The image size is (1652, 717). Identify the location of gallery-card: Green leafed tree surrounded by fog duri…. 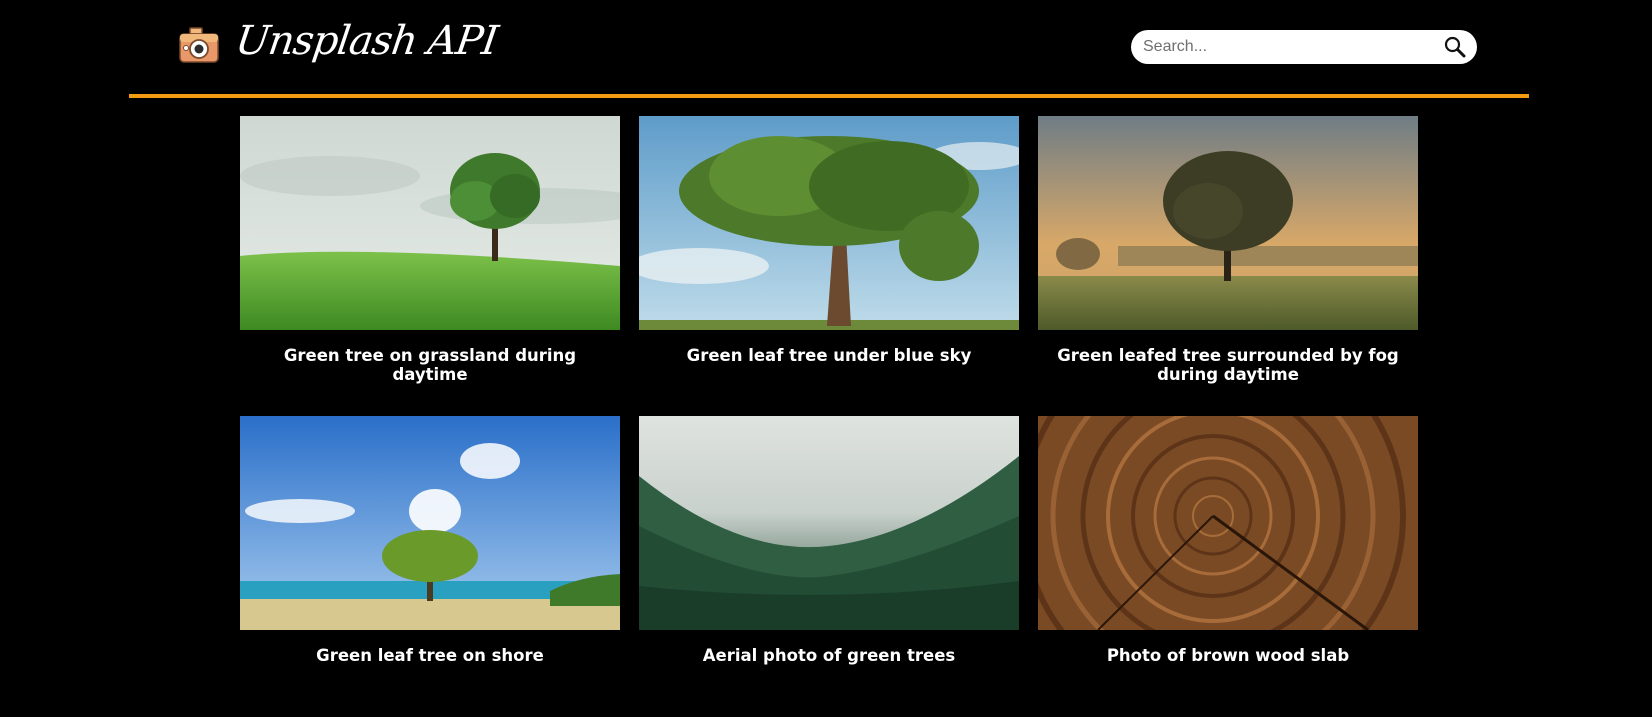
(1228, 250).